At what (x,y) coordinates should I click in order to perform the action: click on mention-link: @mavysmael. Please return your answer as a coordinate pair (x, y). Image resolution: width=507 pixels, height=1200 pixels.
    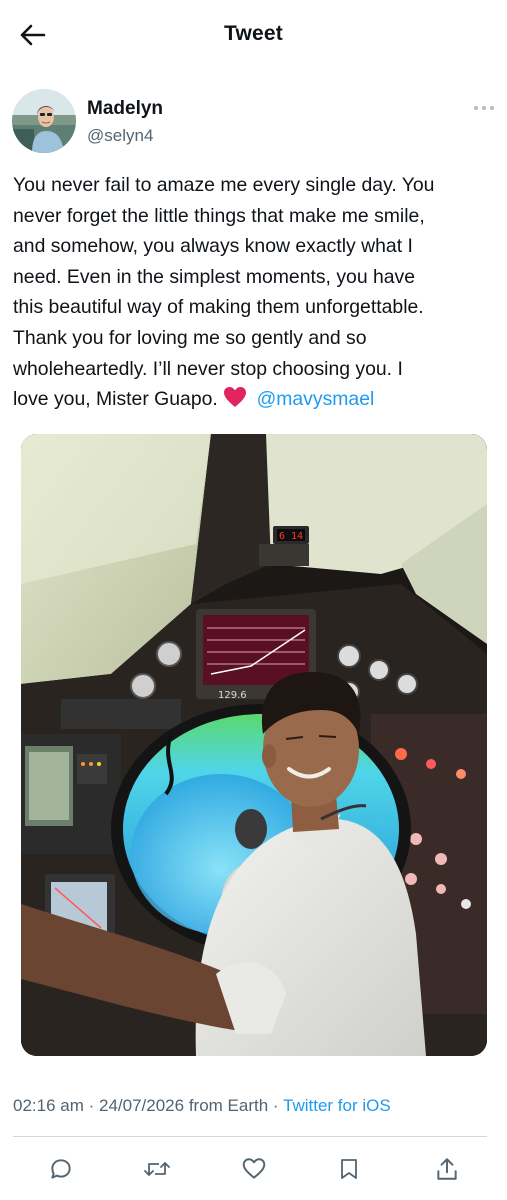
    Looking at the image, I should click on (316, 399).